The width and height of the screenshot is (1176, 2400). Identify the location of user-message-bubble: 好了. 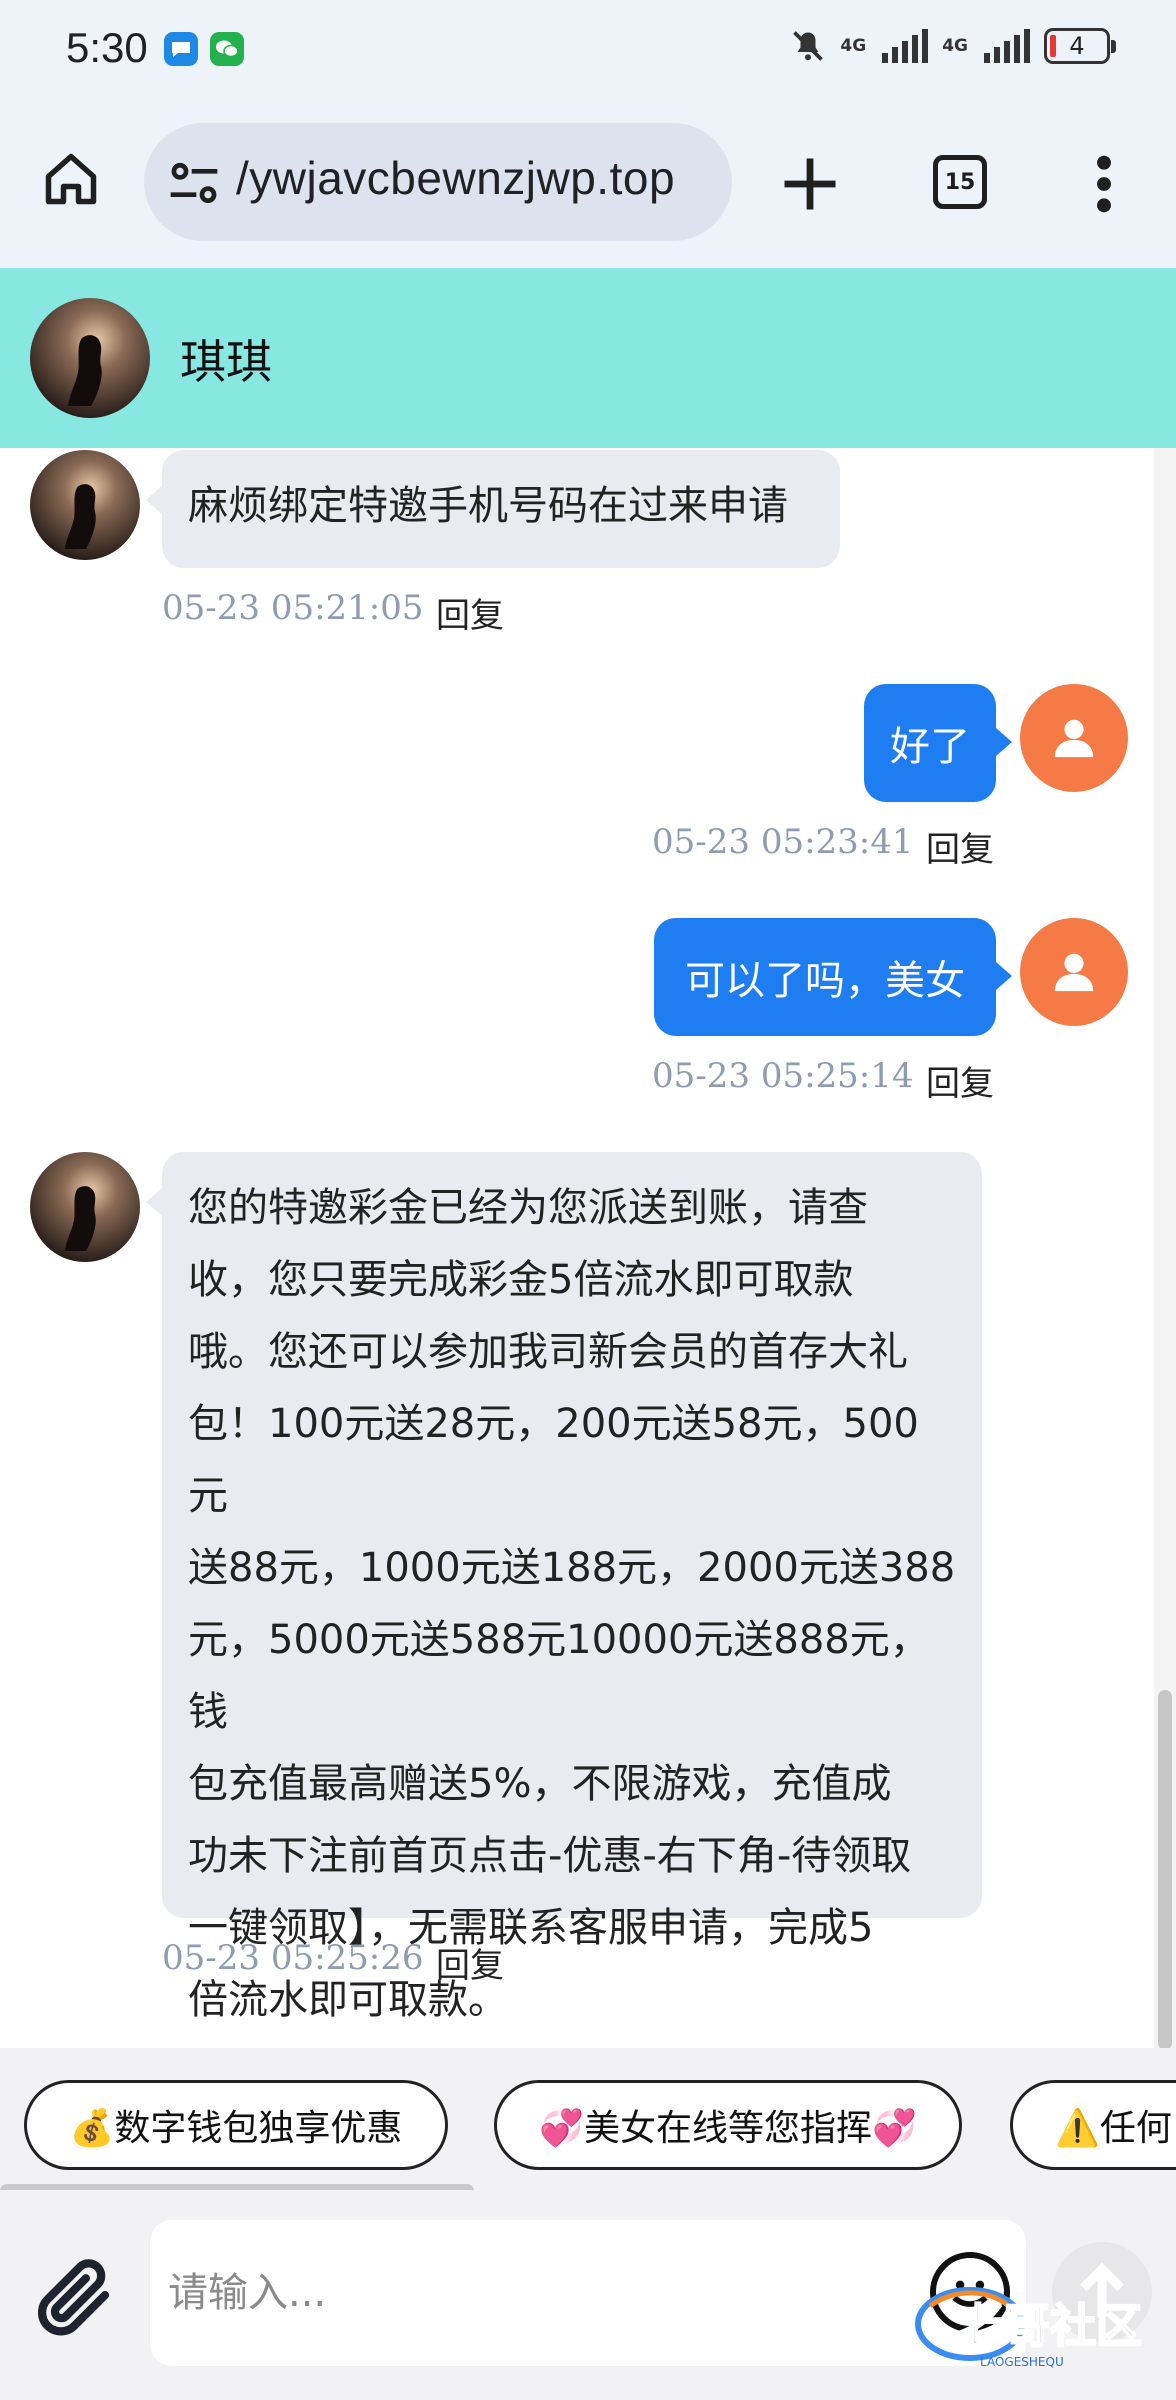
(938, 743).